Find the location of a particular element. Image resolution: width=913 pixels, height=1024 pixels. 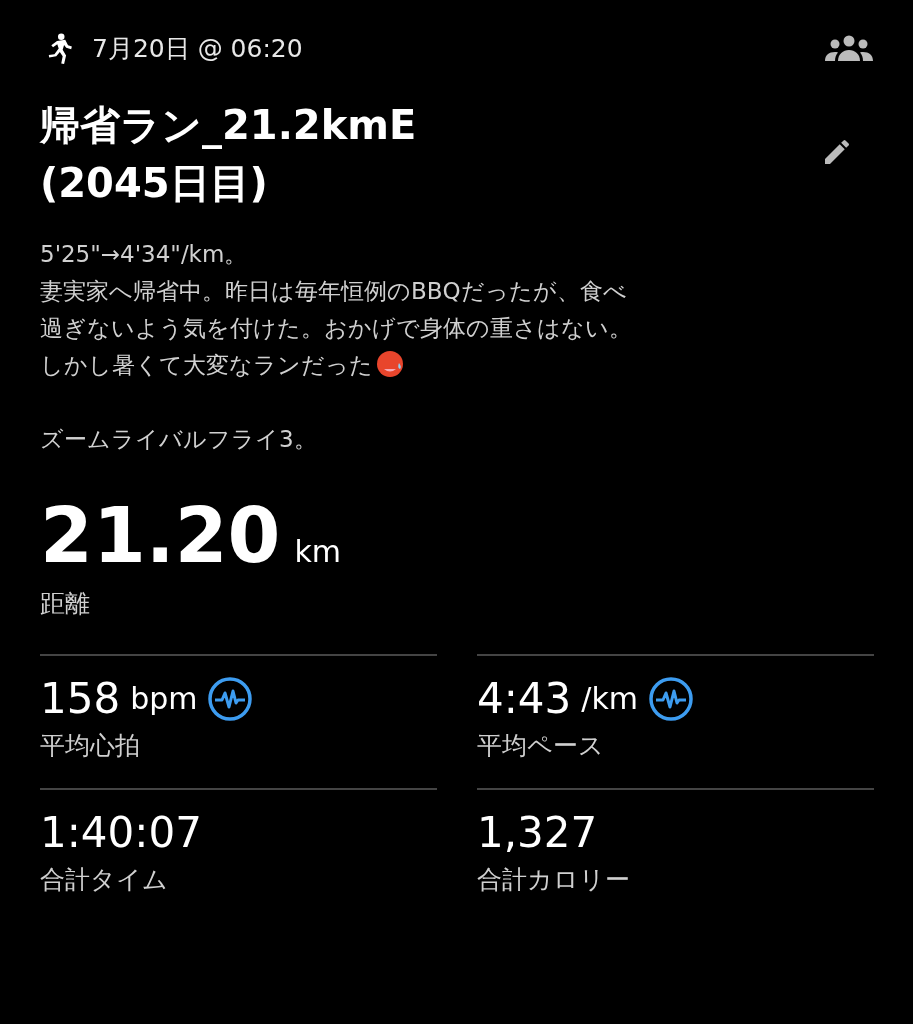

description-line: 妻実家へ帰省中。昨日は毎年恒例のBBQだったが、食べ is located at coordinates (333, 291).